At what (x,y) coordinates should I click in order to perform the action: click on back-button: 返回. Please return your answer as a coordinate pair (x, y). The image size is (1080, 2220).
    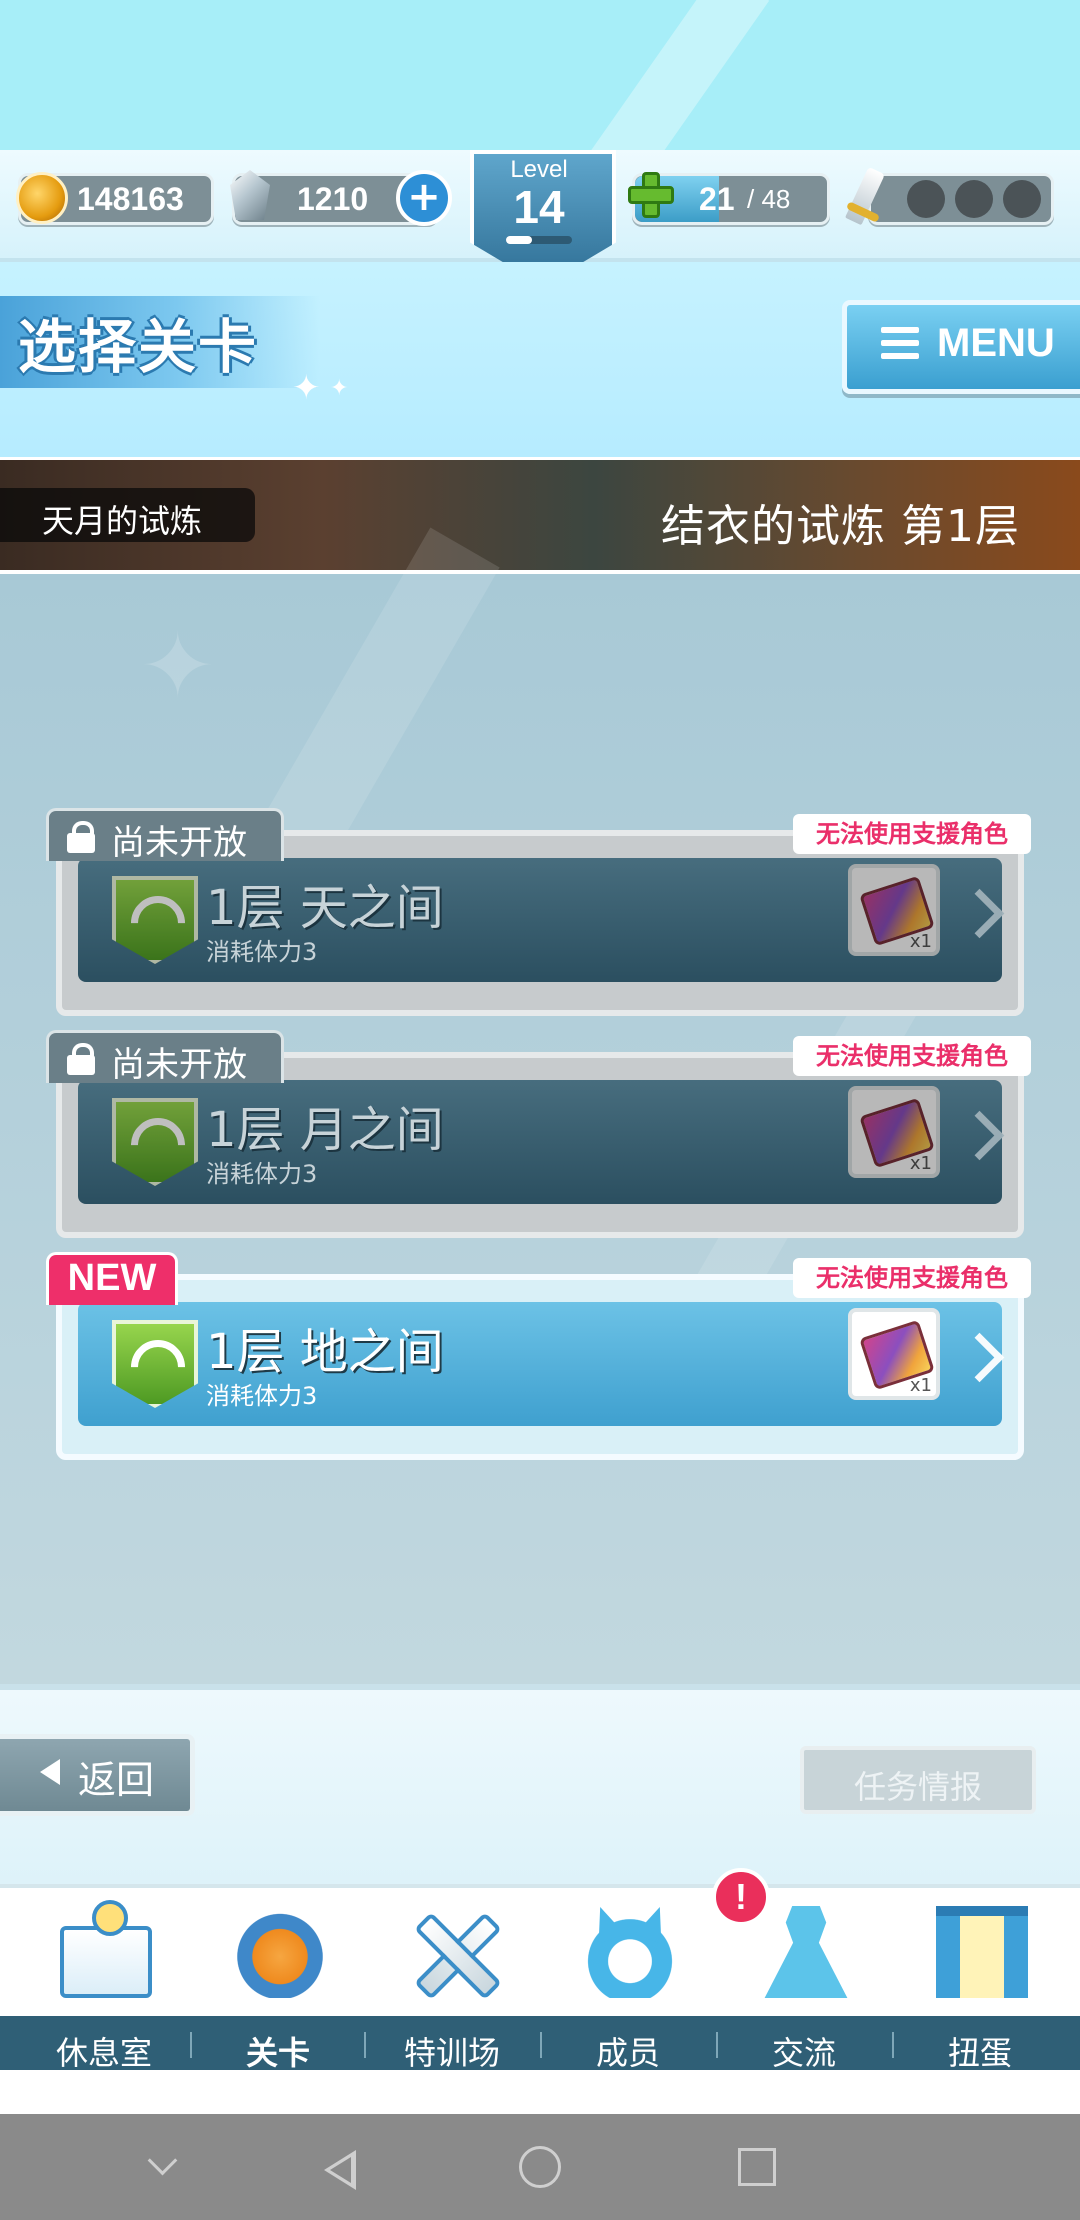
    Looking at the image, I should click on (97, 1775).